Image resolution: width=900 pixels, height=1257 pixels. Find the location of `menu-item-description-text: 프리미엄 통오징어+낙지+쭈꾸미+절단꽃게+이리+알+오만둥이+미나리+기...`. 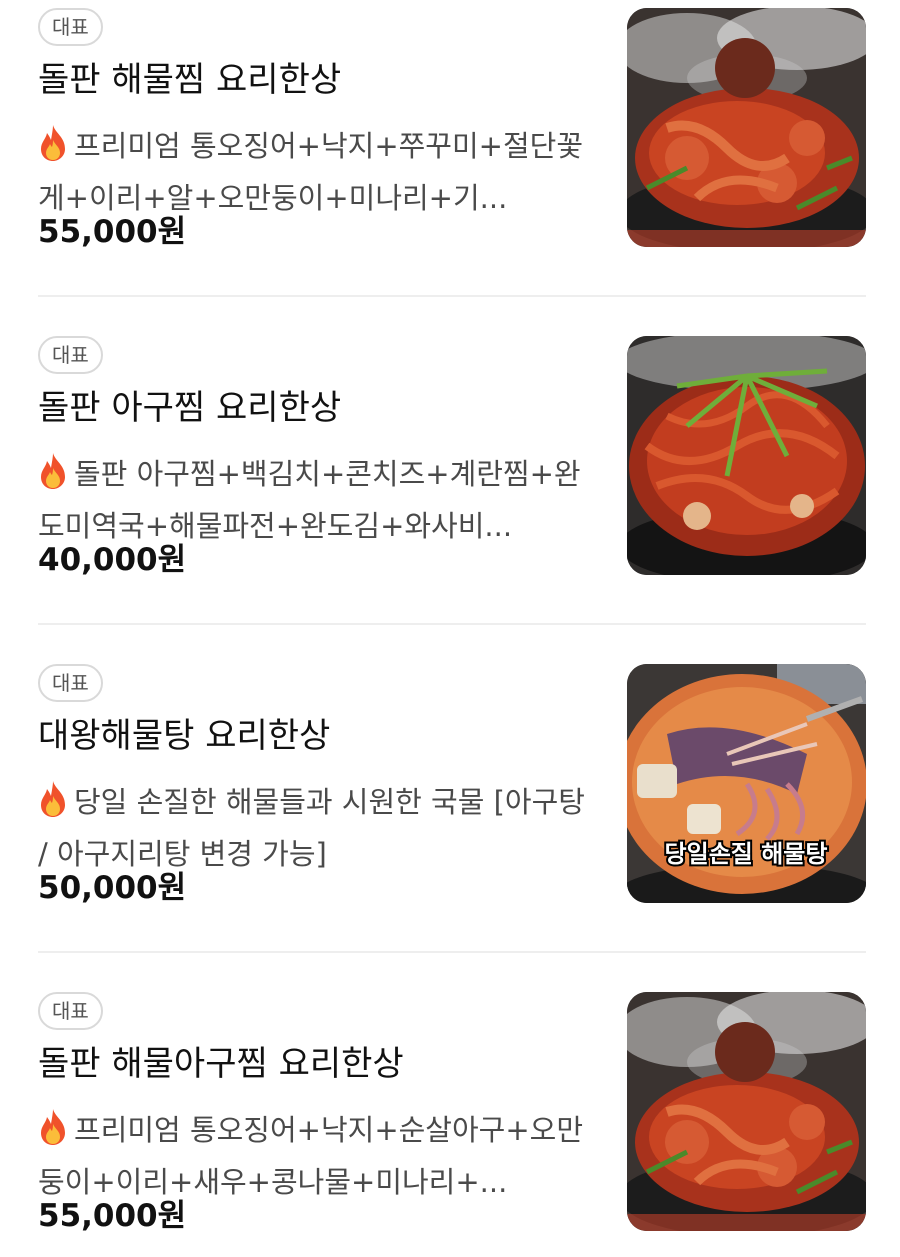

menu-item-description-text: 프리미엄 통오징어+낙지+쭈꾸미+절단꽃게+이리+알+오만둥이+미나리+기... is located at coordinates (310, 172).